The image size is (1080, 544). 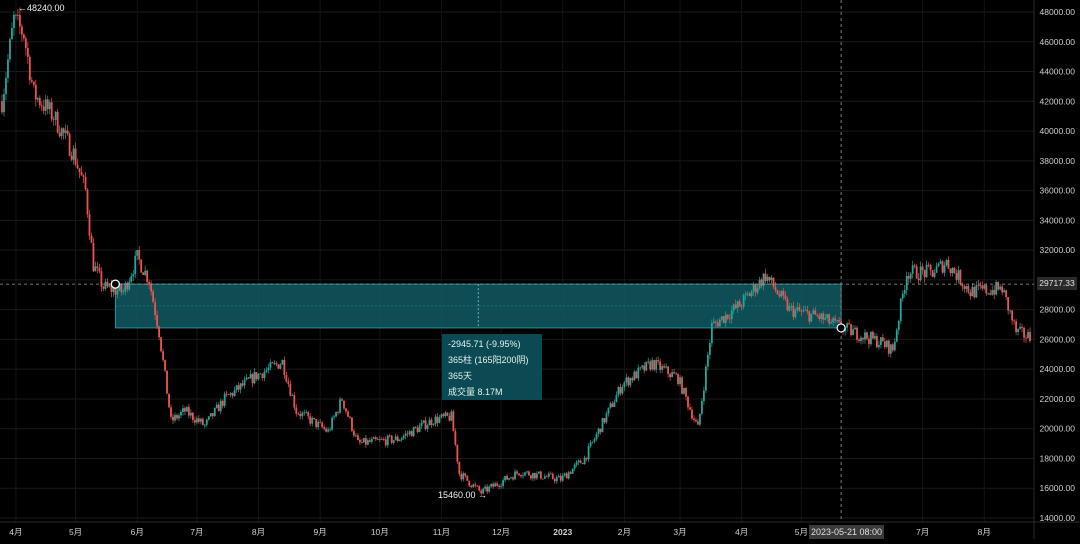 I want to click on x-tick-label: 4月, so click(x=741, y=532).